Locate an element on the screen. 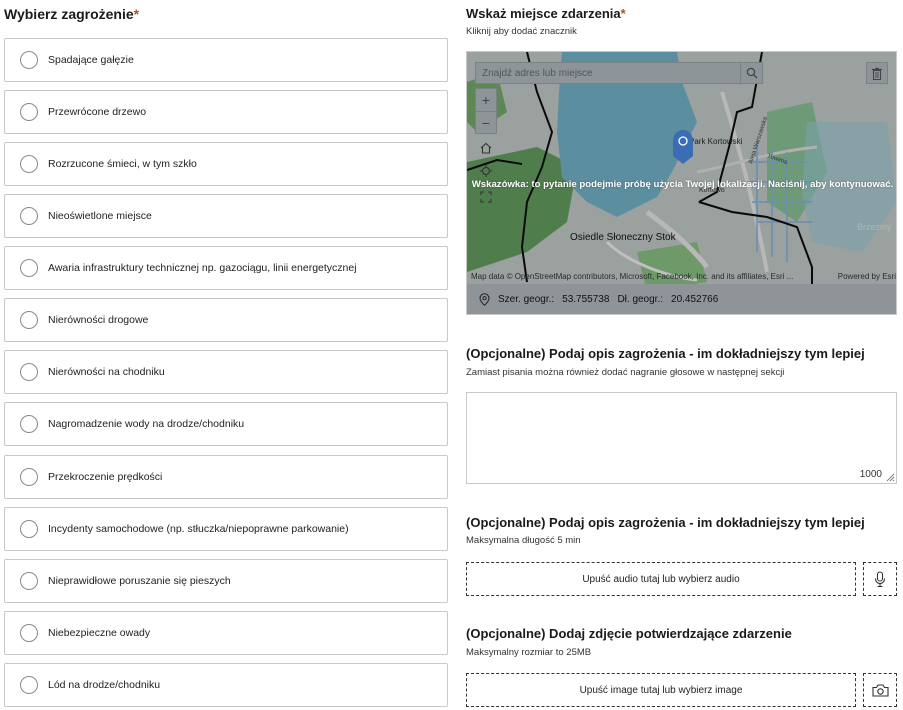 The image size is (903, 710). location-title: Wskaż miejsce zdarzenia* is located at coordinates (546, 13).